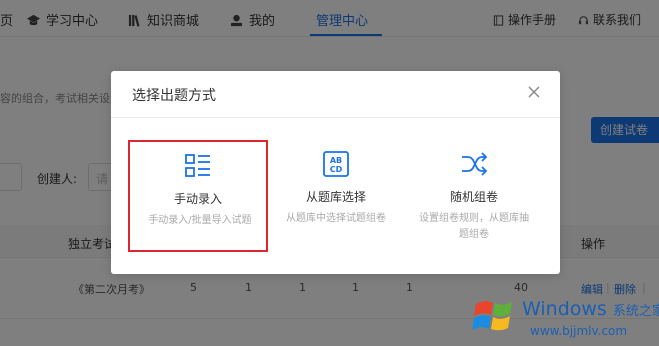  I want to click on watermark-brand: Windows 系统之家, so click(590, 309).